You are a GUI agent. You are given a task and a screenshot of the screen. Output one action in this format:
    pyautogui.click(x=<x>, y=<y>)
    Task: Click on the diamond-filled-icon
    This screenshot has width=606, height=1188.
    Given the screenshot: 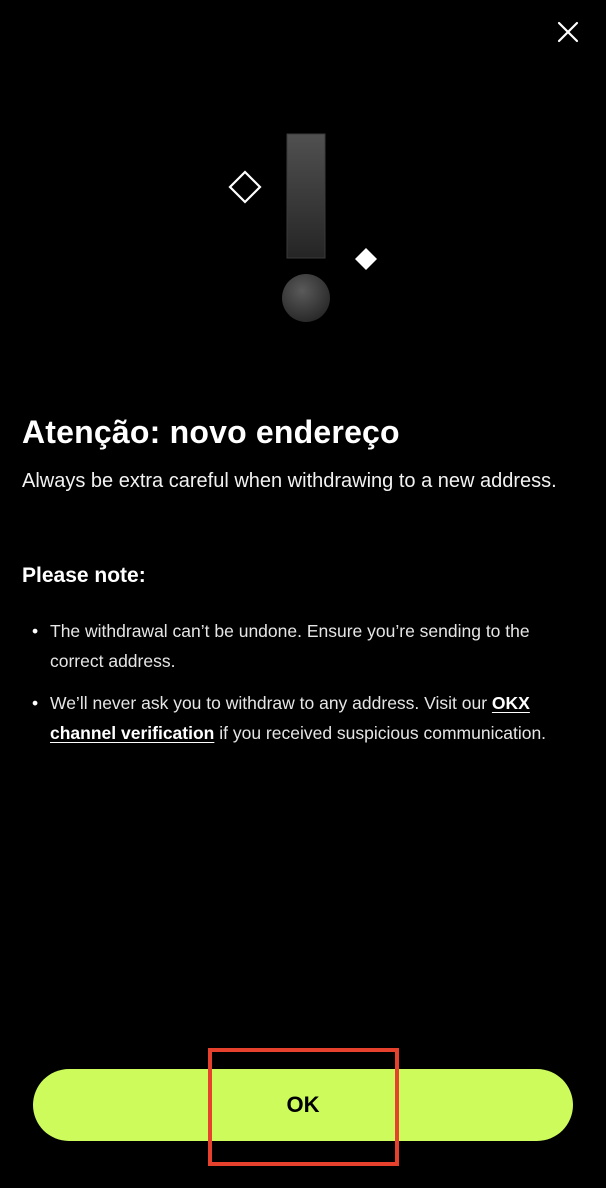 What is the action you would take?
    pyautogui.click(x=366, y=259)
    